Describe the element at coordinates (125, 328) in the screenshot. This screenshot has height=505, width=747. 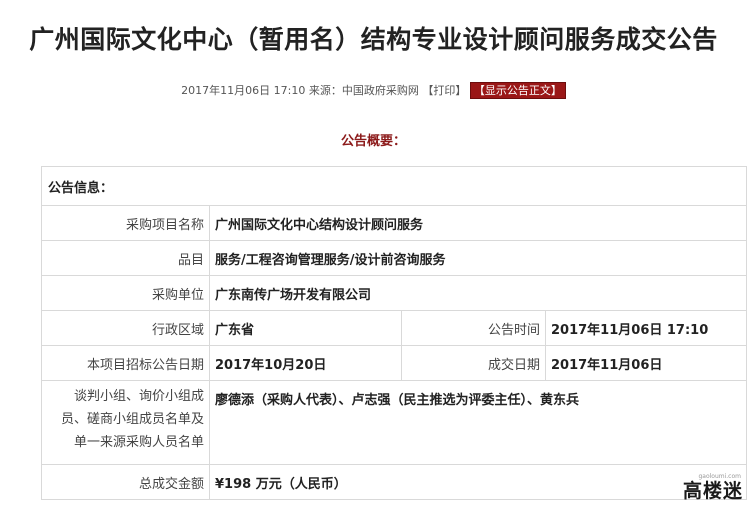
I see `region-label: 行政区域` at that location.